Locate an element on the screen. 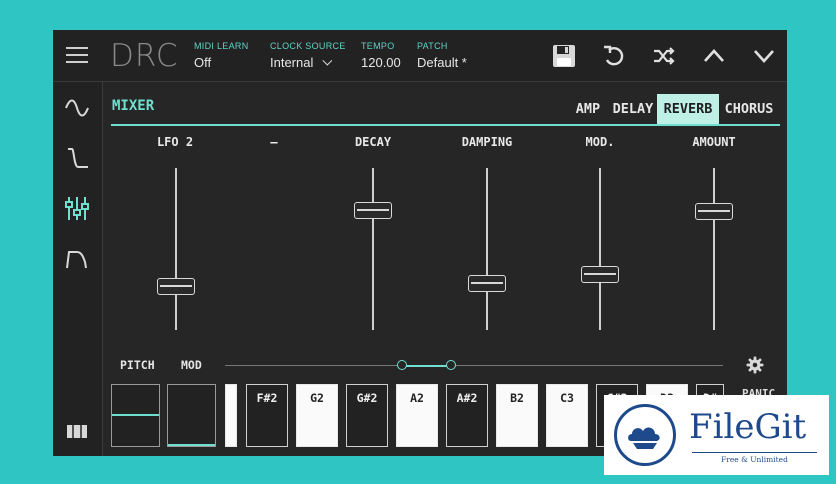 The height and width of the screenshot is (484, 836). app-logo: DRC is located at coordinates (144, 56).